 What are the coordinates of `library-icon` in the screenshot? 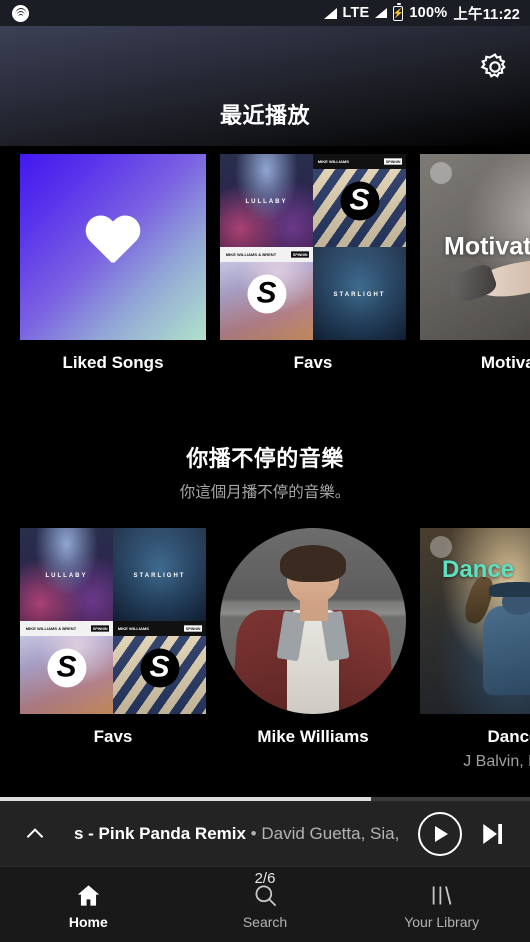 It's located at (441, 894).